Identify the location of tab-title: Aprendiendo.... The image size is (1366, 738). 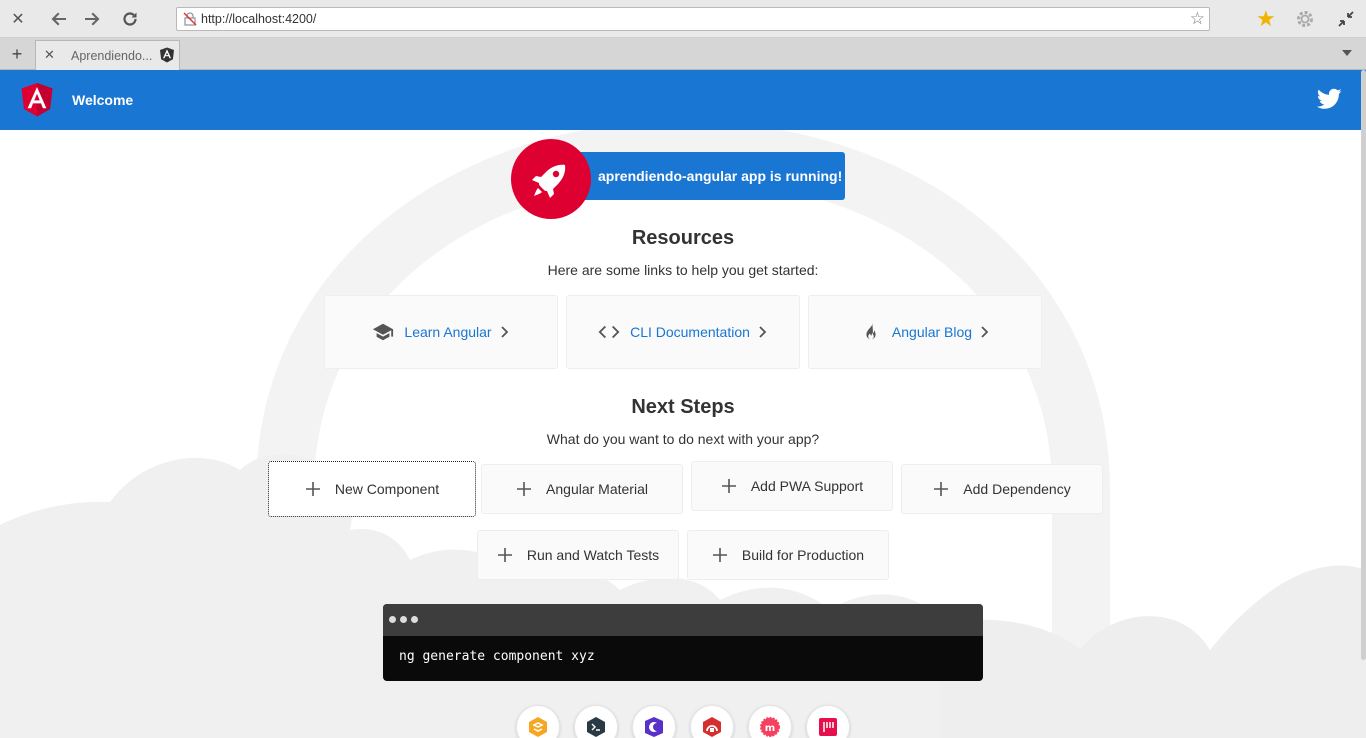
(112, 56).